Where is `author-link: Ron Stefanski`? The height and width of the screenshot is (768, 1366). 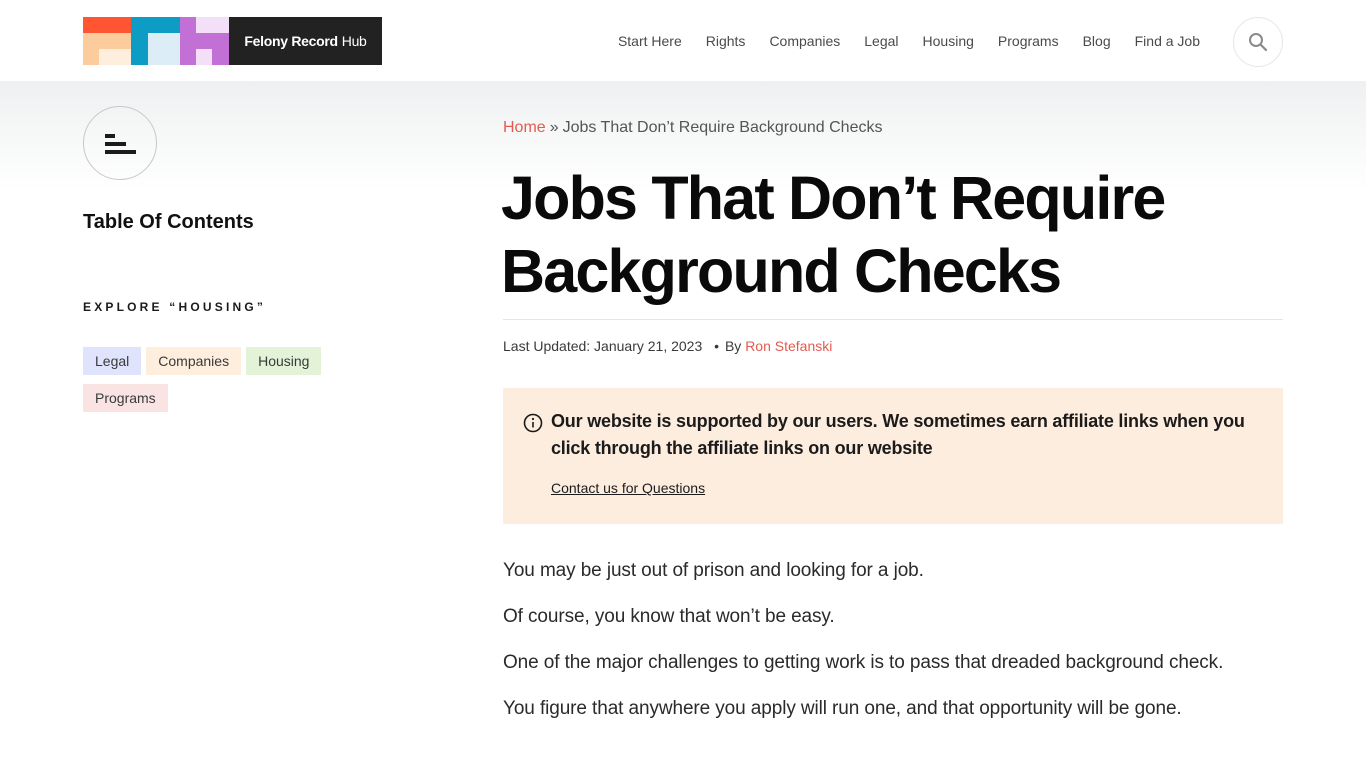 author-link: Ron Stefanski is located at coordinates (788, 346).